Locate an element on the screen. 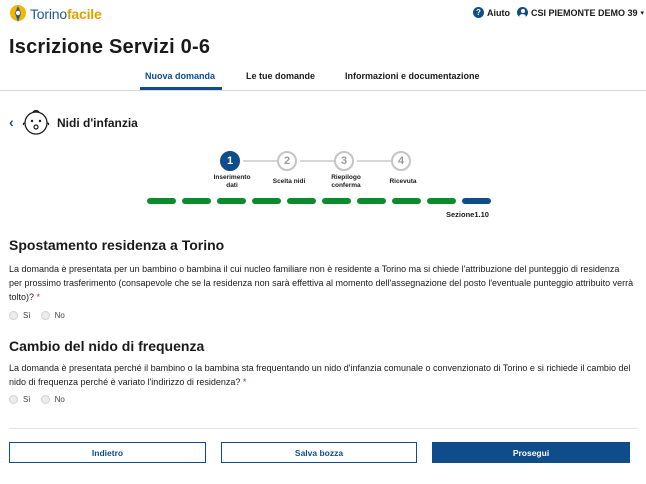  question-2-options: Sì No is located at coordinates (42, 399).